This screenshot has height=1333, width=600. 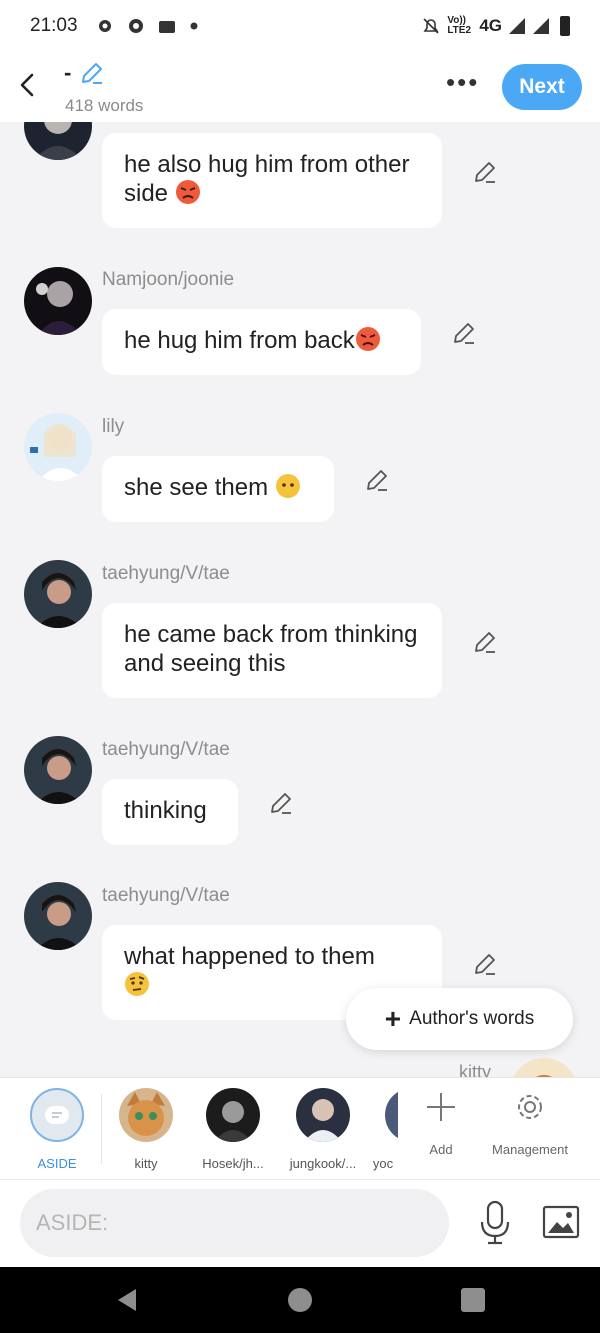 What do you see at coordinates (441, 1123) in the screenshot?
I see `add-character-button: Add` at bounding box center [441, 1123].